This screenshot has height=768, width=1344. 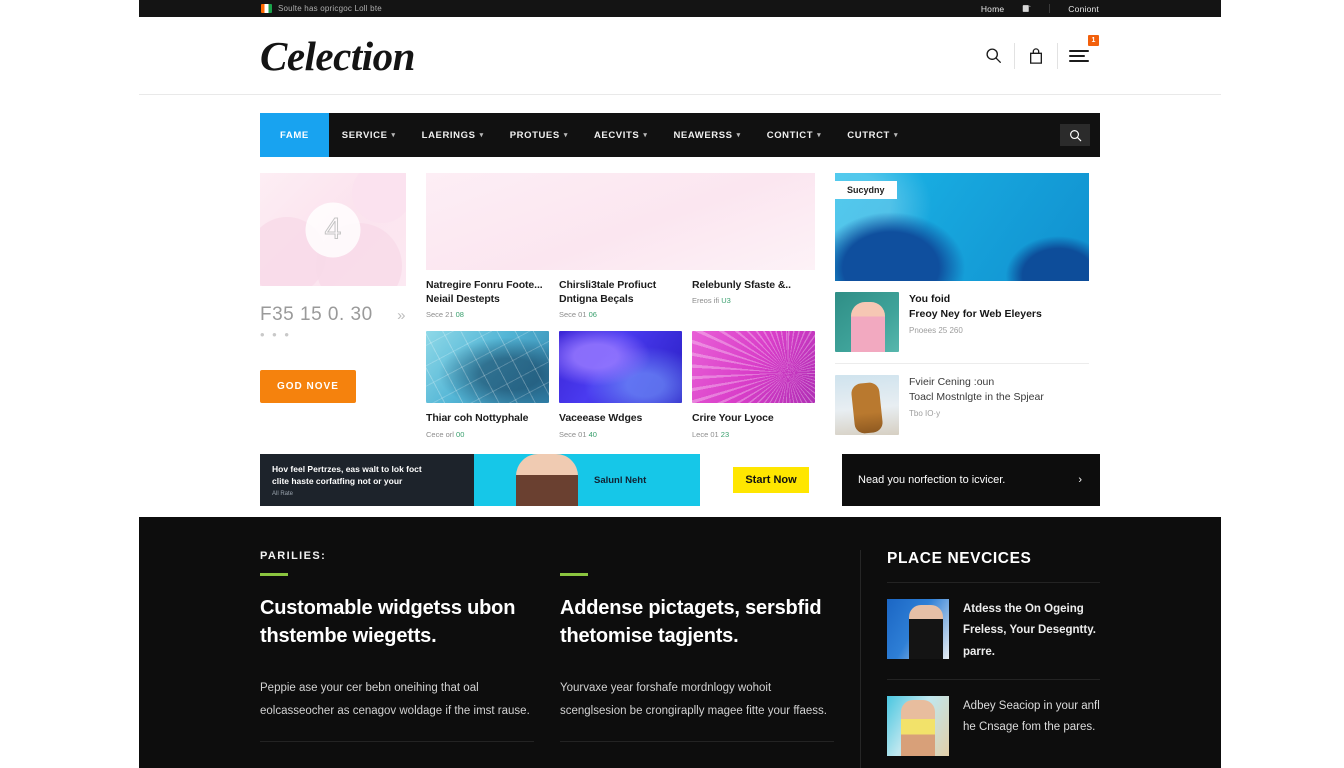 What do you see at coordinates (330, 8) in the screenshot?
I see `topbar-promo-text: Soulte has opricgoc Loll bte` at bounding box center [330, 8].